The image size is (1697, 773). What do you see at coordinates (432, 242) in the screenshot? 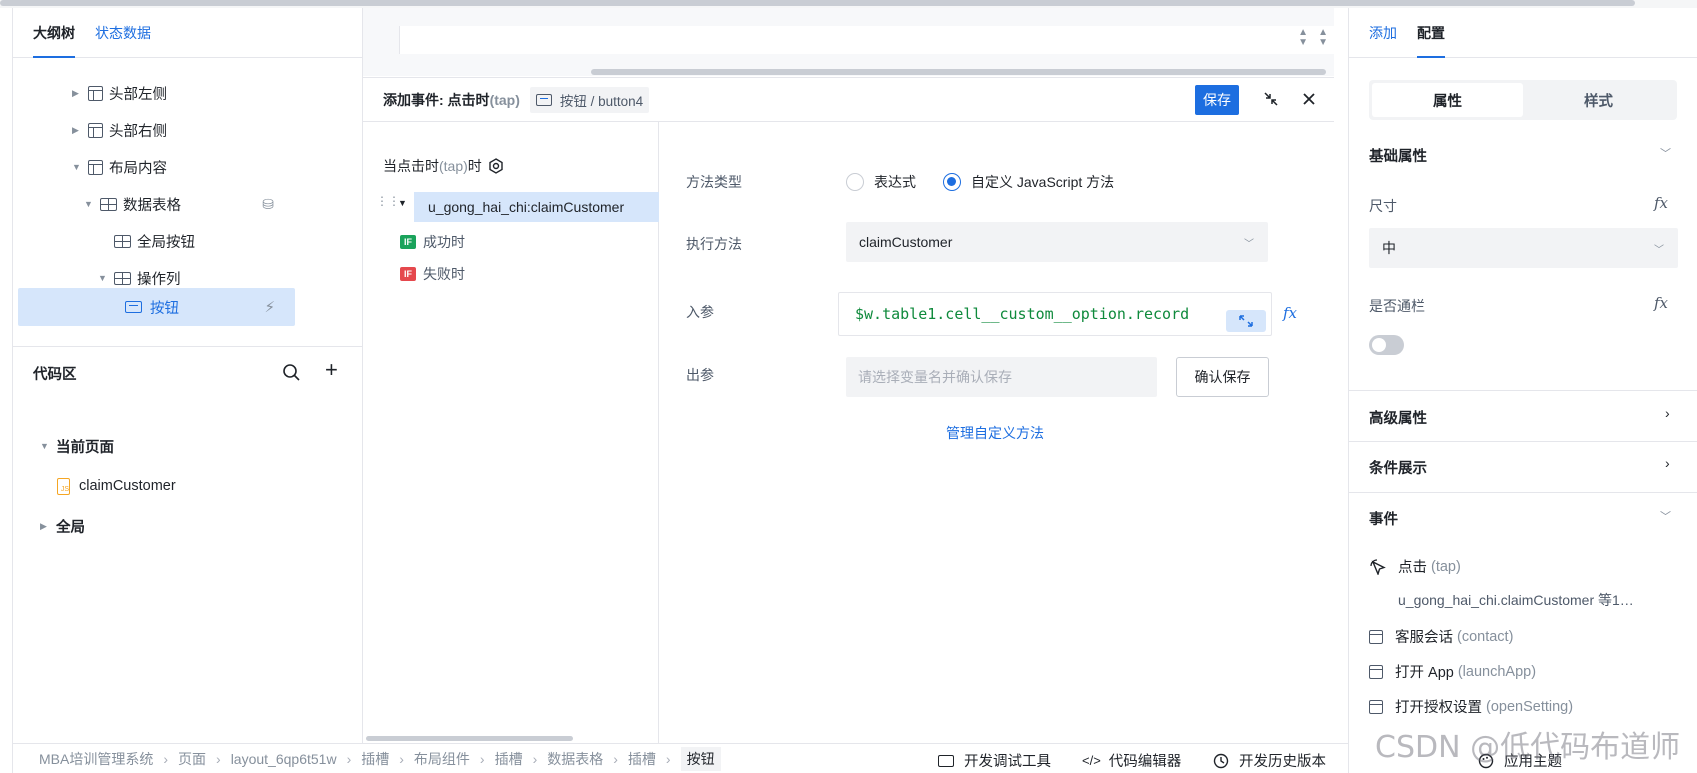
I see `success-branch: IF 成功时` at bounding box center [432, 242].